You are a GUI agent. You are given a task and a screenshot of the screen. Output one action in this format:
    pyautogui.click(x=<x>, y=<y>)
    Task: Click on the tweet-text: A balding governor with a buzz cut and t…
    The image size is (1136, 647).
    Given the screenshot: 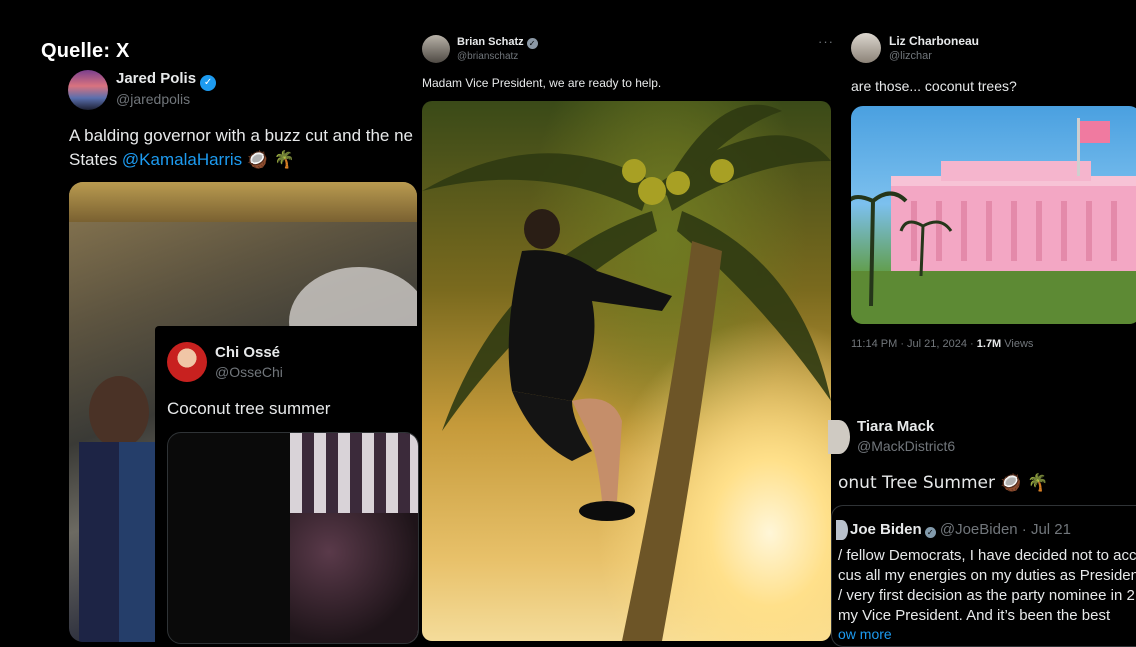 What is the action you would take?
    pyautogui.click(x=244, y=148)
    